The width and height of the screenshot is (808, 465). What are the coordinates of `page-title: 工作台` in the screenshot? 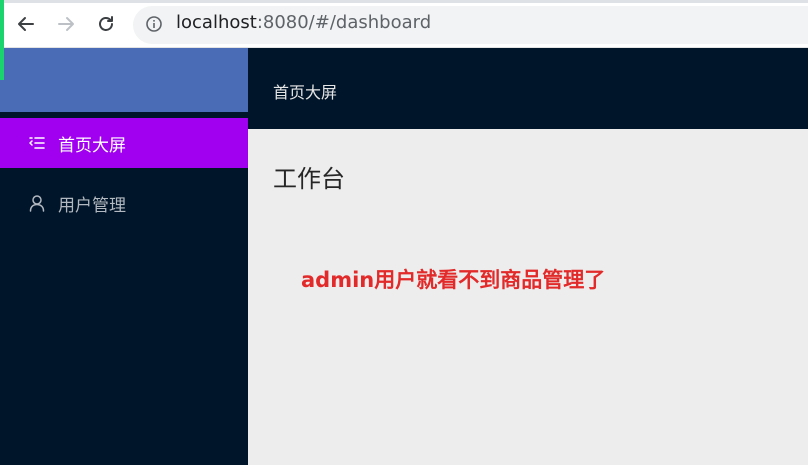 It's located at (309, 179).